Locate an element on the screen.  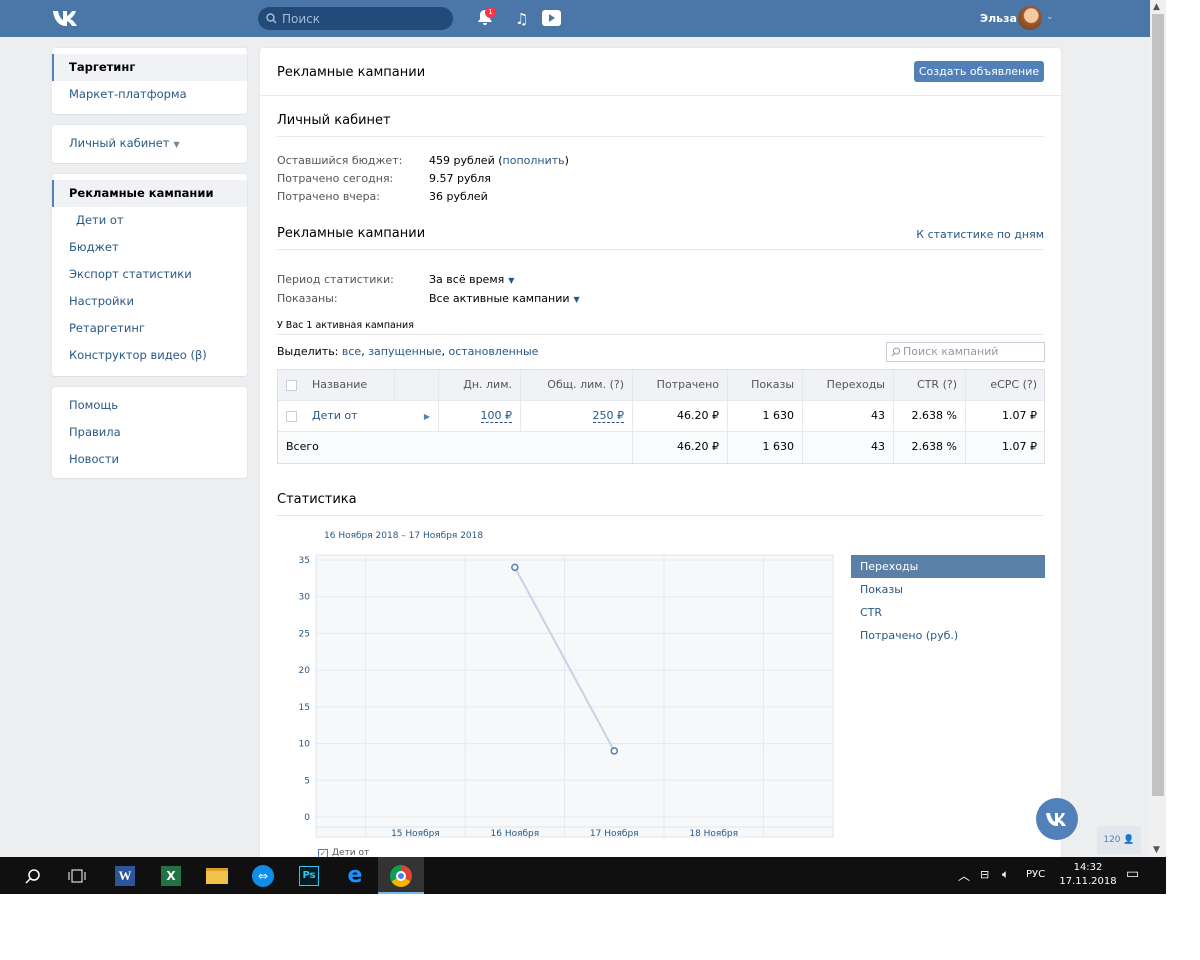
clock: 14:32 17.11.2018 is located at coordinates (1088, 875).